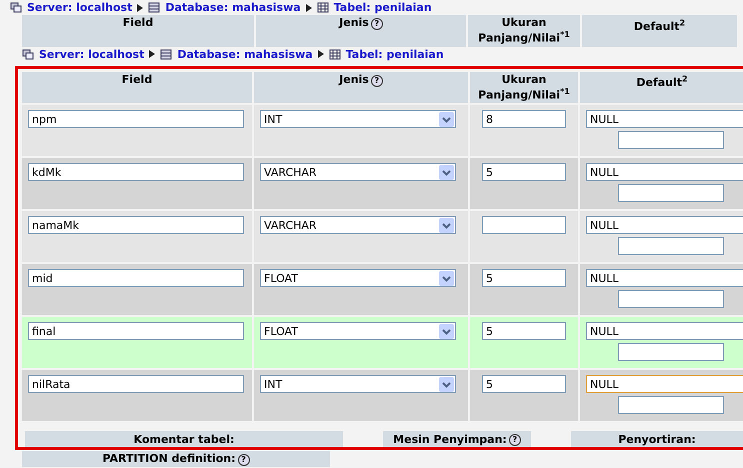 The height and width of the screenshot is (468, 743). What do you see at coordinates (176, 459) in the screenshot?
I see `section-header: PARTITION definition: ?` at bounding box center [176, 459].